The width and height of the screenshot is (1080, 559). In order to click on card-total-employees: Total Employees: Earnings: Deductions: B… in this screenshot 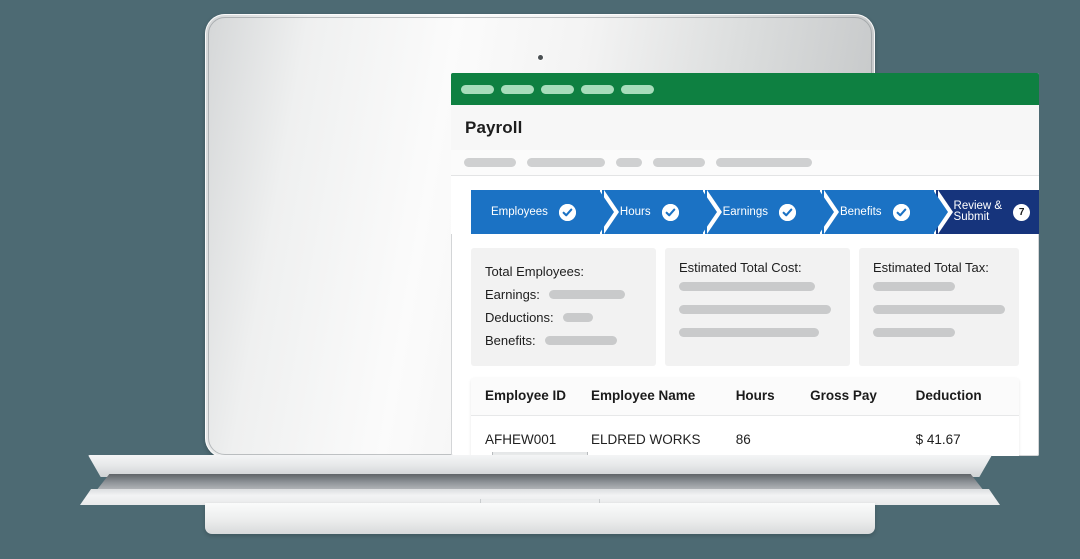, I will do `click(563, 307)`.